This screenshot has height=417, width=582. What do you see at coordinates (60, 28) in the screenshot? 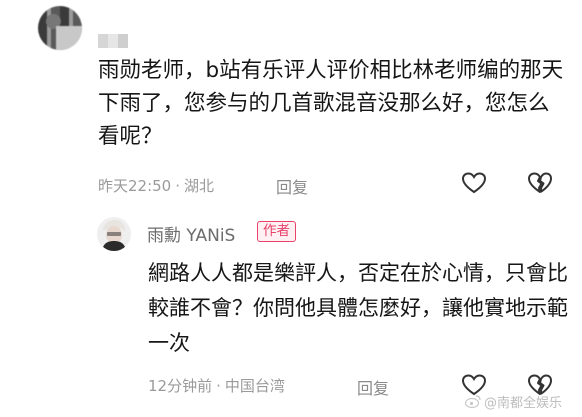
I see `avatar` at bounding box center [60, 28].